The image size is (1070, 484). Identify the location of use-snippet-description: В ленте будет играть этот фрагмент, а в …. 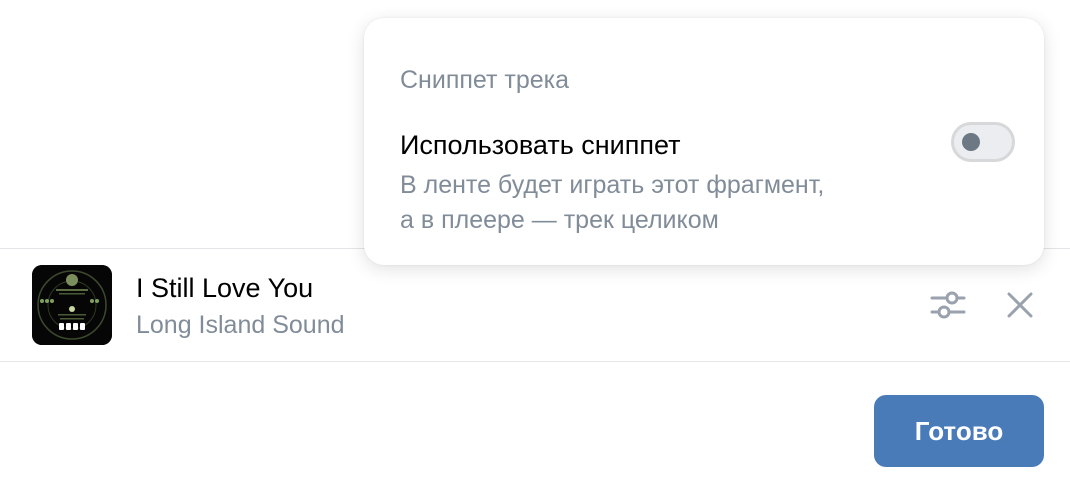
(660, 203).